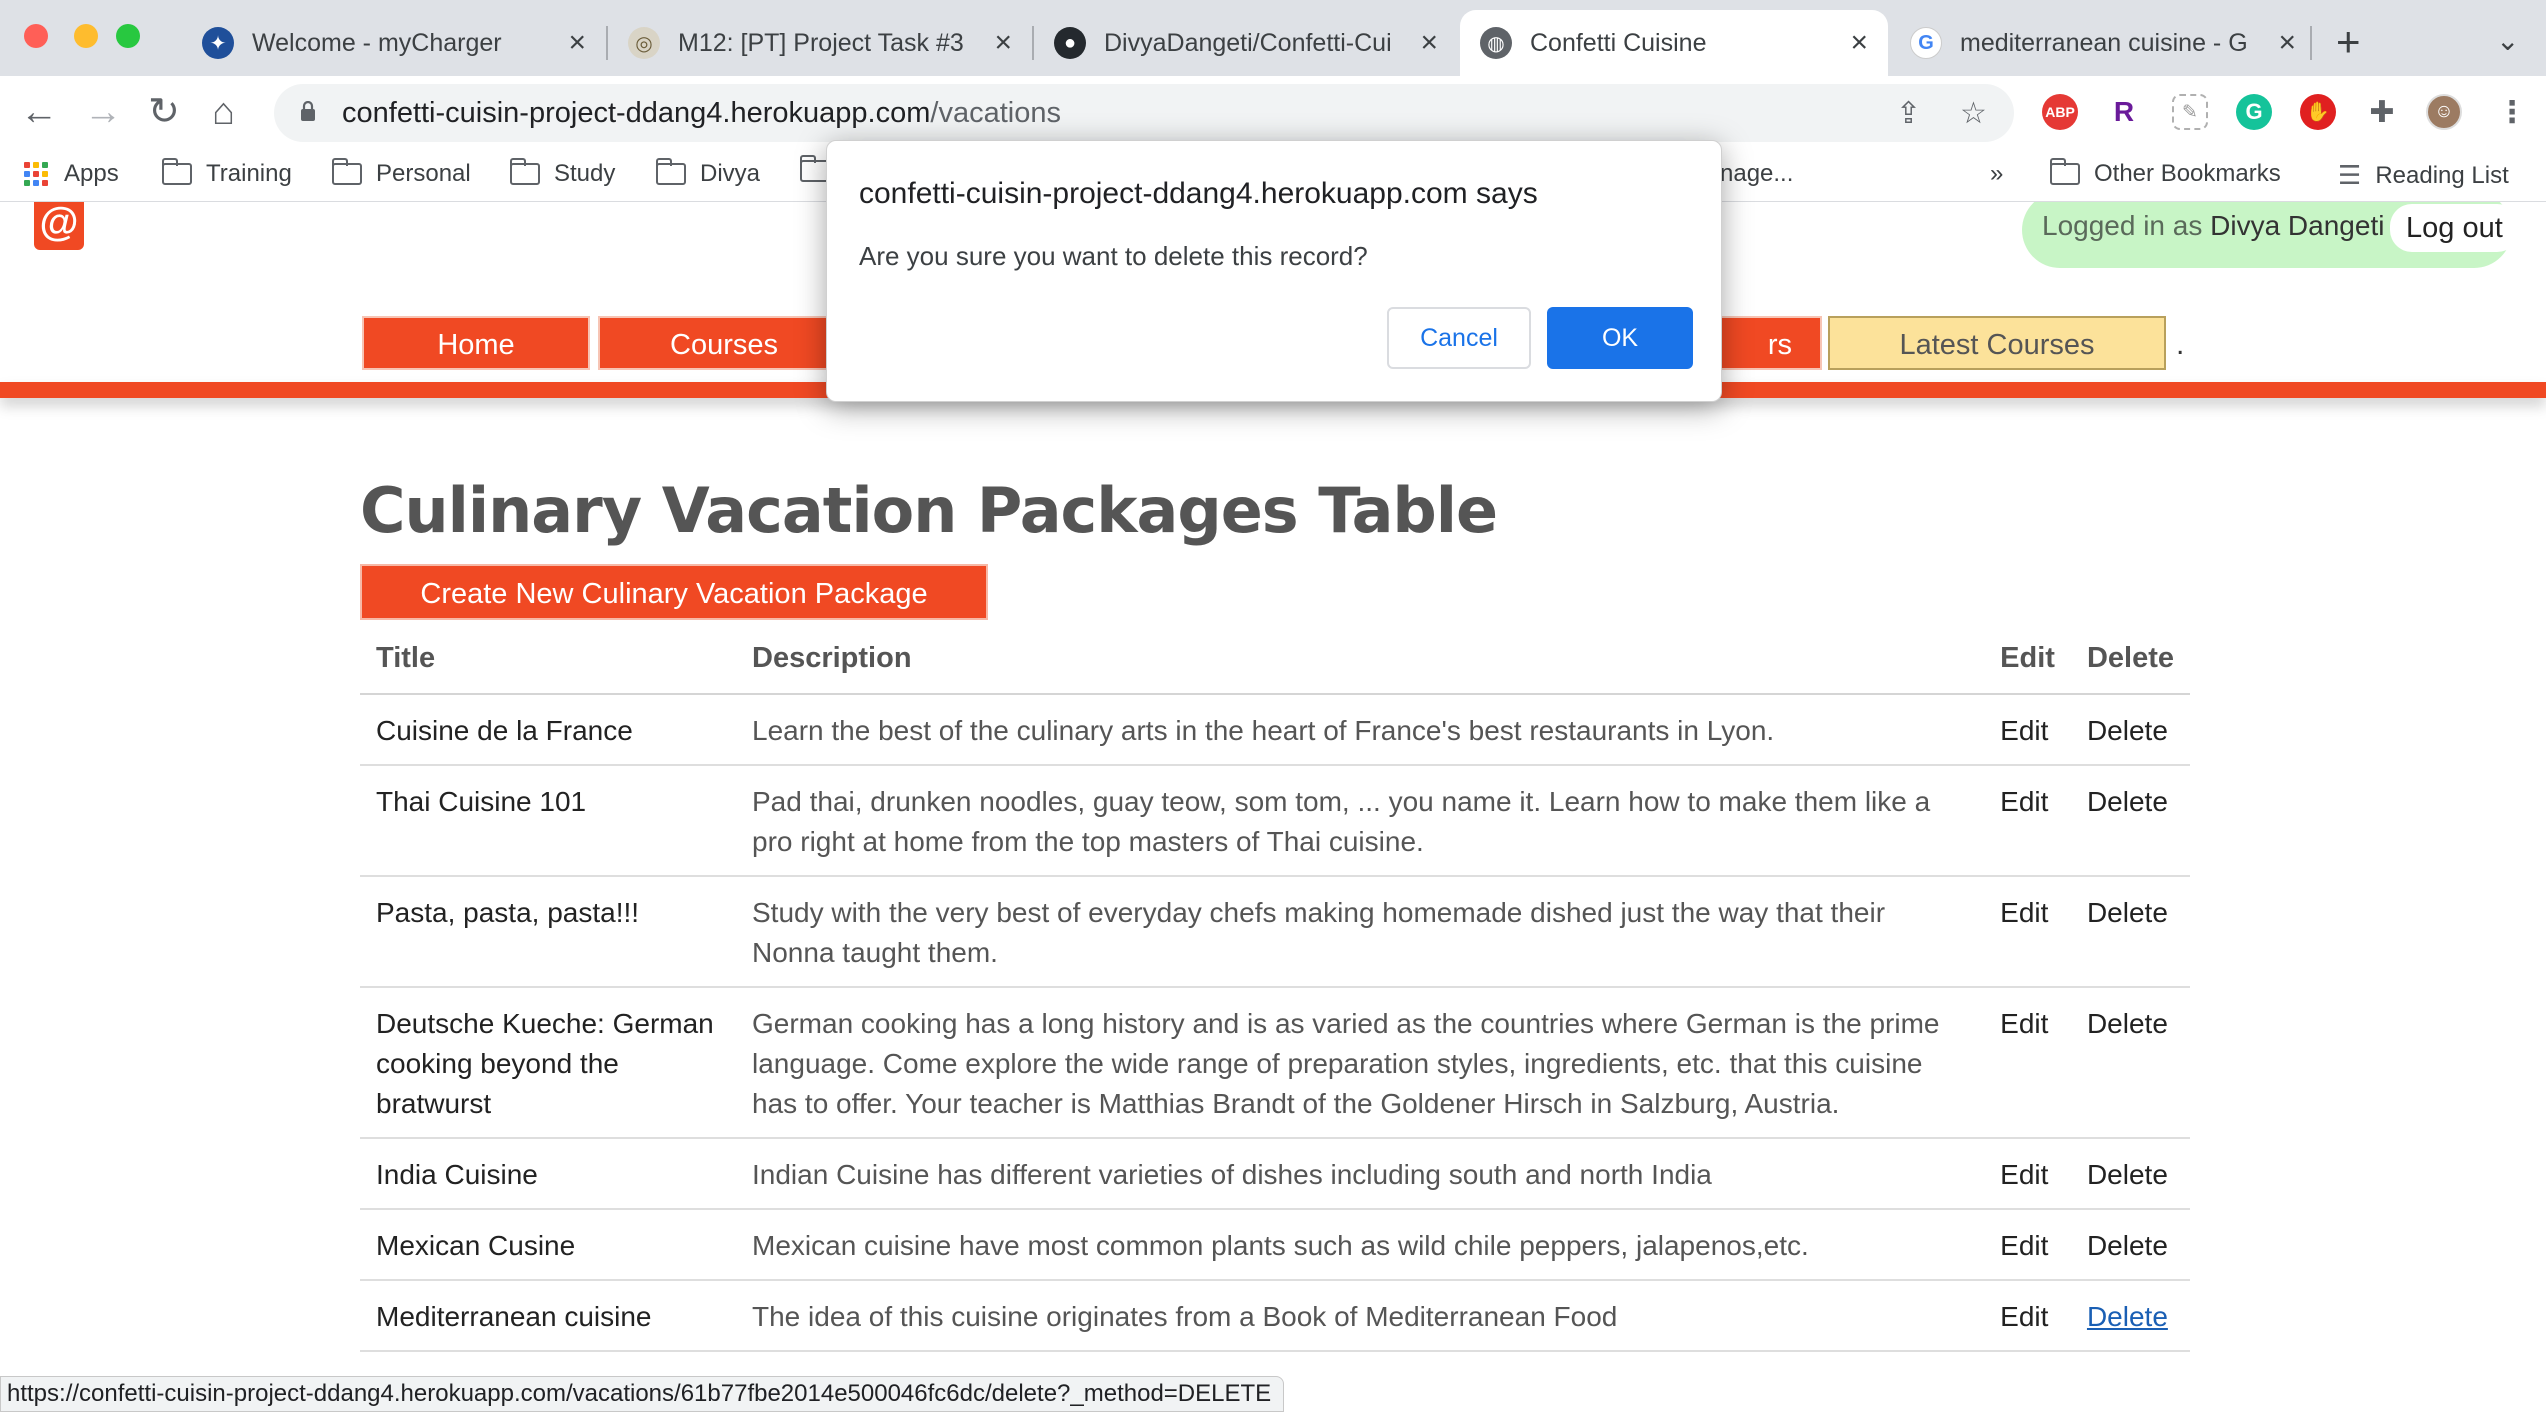 The width and height of the screenshot is (2546, 1412). Describe the element at coordinates (2254, 112) in the screenshot. I see `grammarly-extension-icon: G` at that location.